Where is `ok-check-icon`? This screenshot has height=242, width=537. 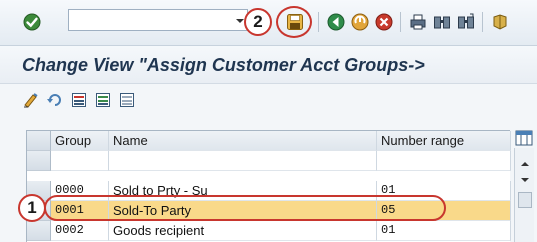
ok-check-icon is located at coordinates (32, 22).